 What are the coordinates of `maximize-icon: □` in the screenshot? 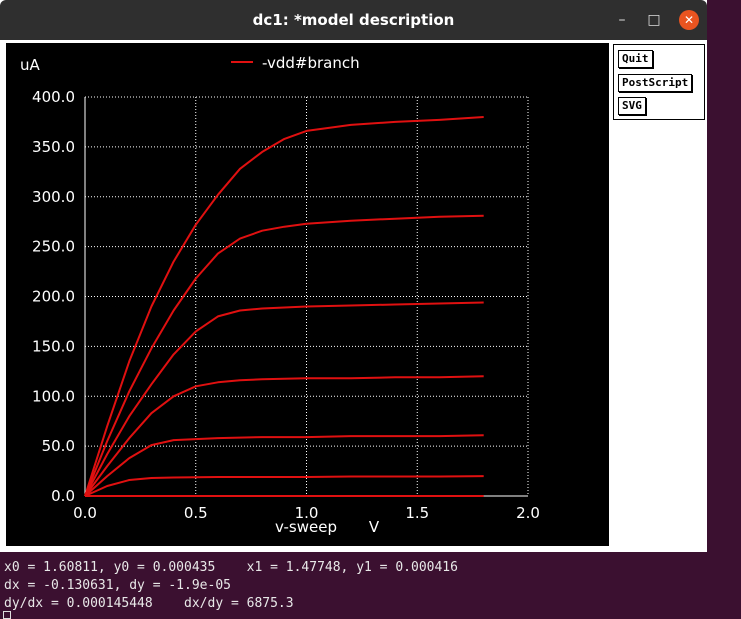 It's located at (654, 20).